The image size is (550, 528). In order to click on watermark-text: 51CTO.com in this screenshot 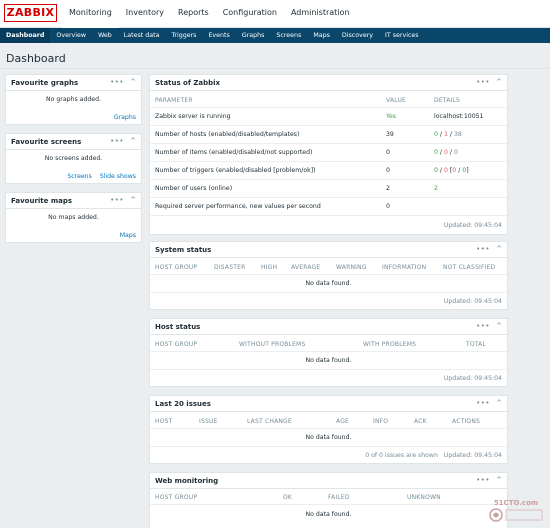, I will do `click(516, 503)`.